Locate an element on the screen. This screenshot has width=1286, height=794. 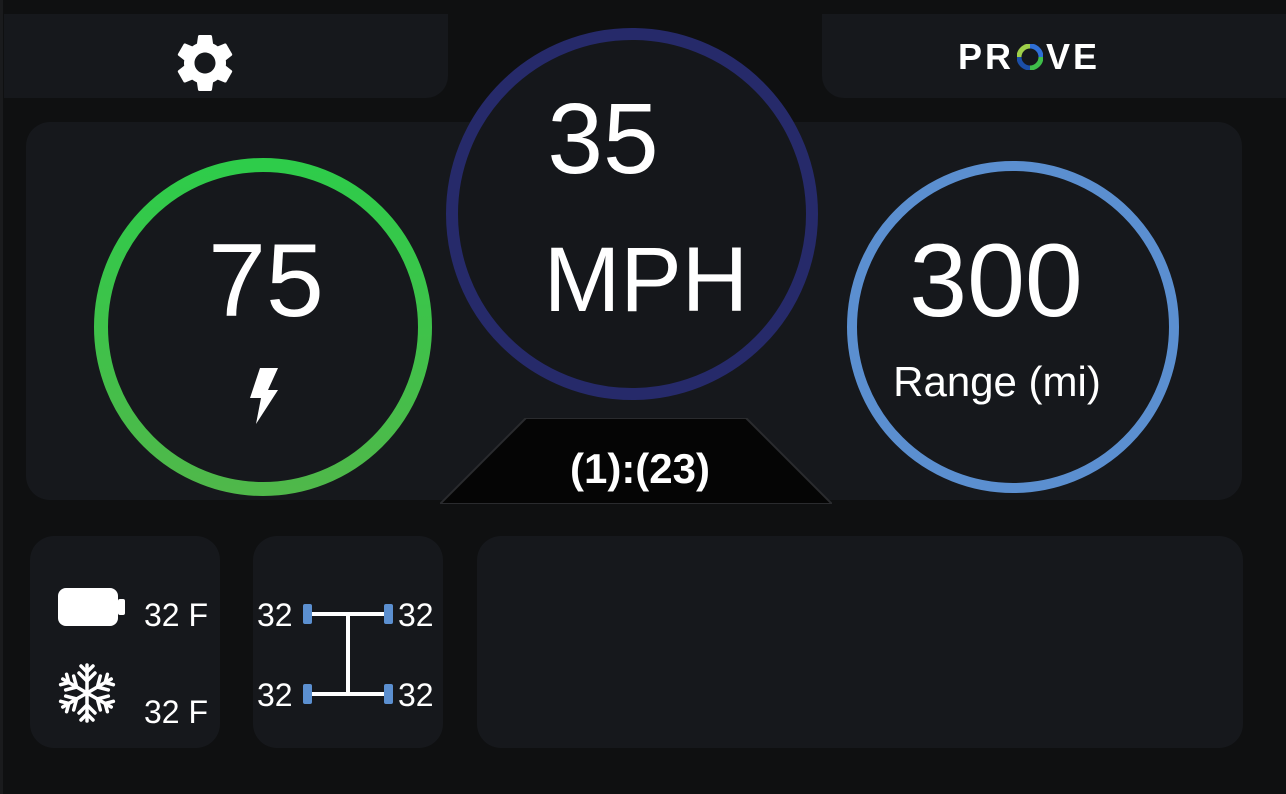
tire-front-left-pressure: 32 is located at coordinates (275, 615).